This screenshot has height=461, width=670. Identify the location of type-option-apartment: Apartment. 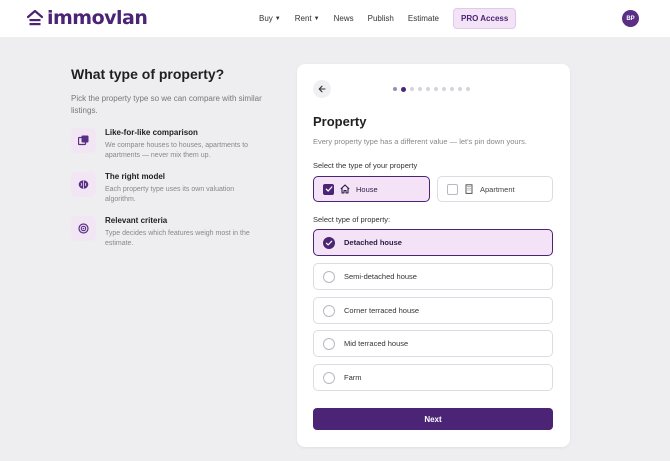
(495, 189).